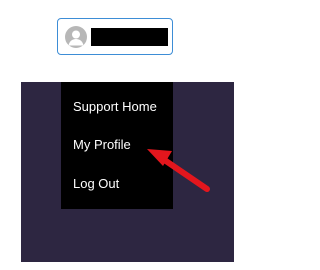 This screenshot has height=270, width=320. Describe the element at coordinates (102, 145) in the screenshot. I see `menu-item-my-profile: My Profile` at that location.